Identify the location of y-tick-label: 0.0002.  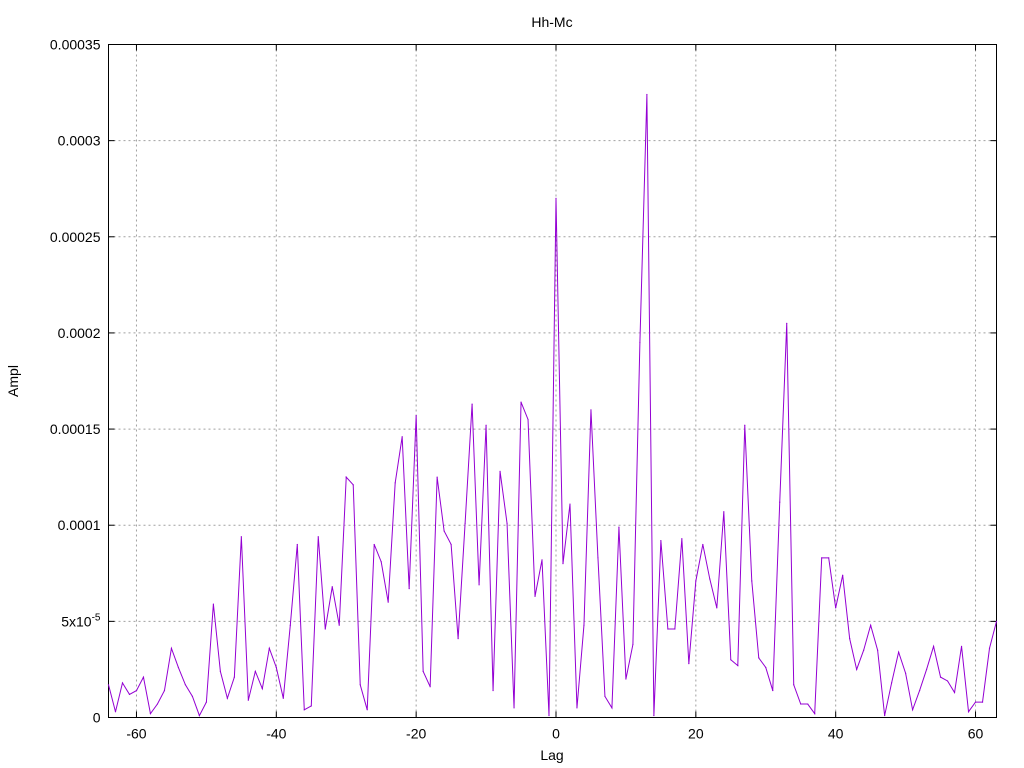
(79, 333).